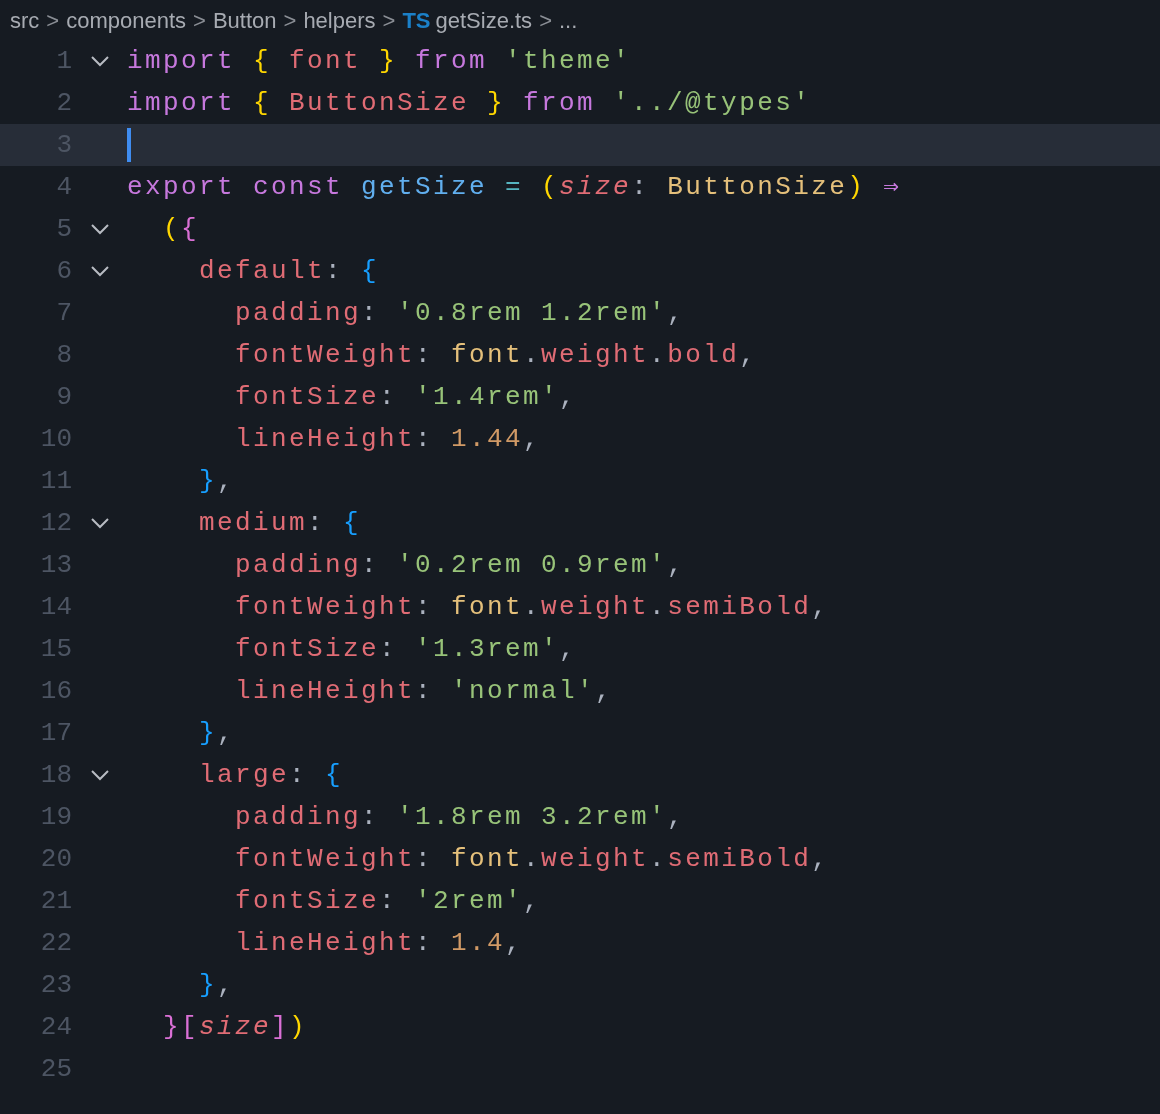  Describe the element at coordinates (129, 145) in the screenshot. I see `text-cursor` at that location.